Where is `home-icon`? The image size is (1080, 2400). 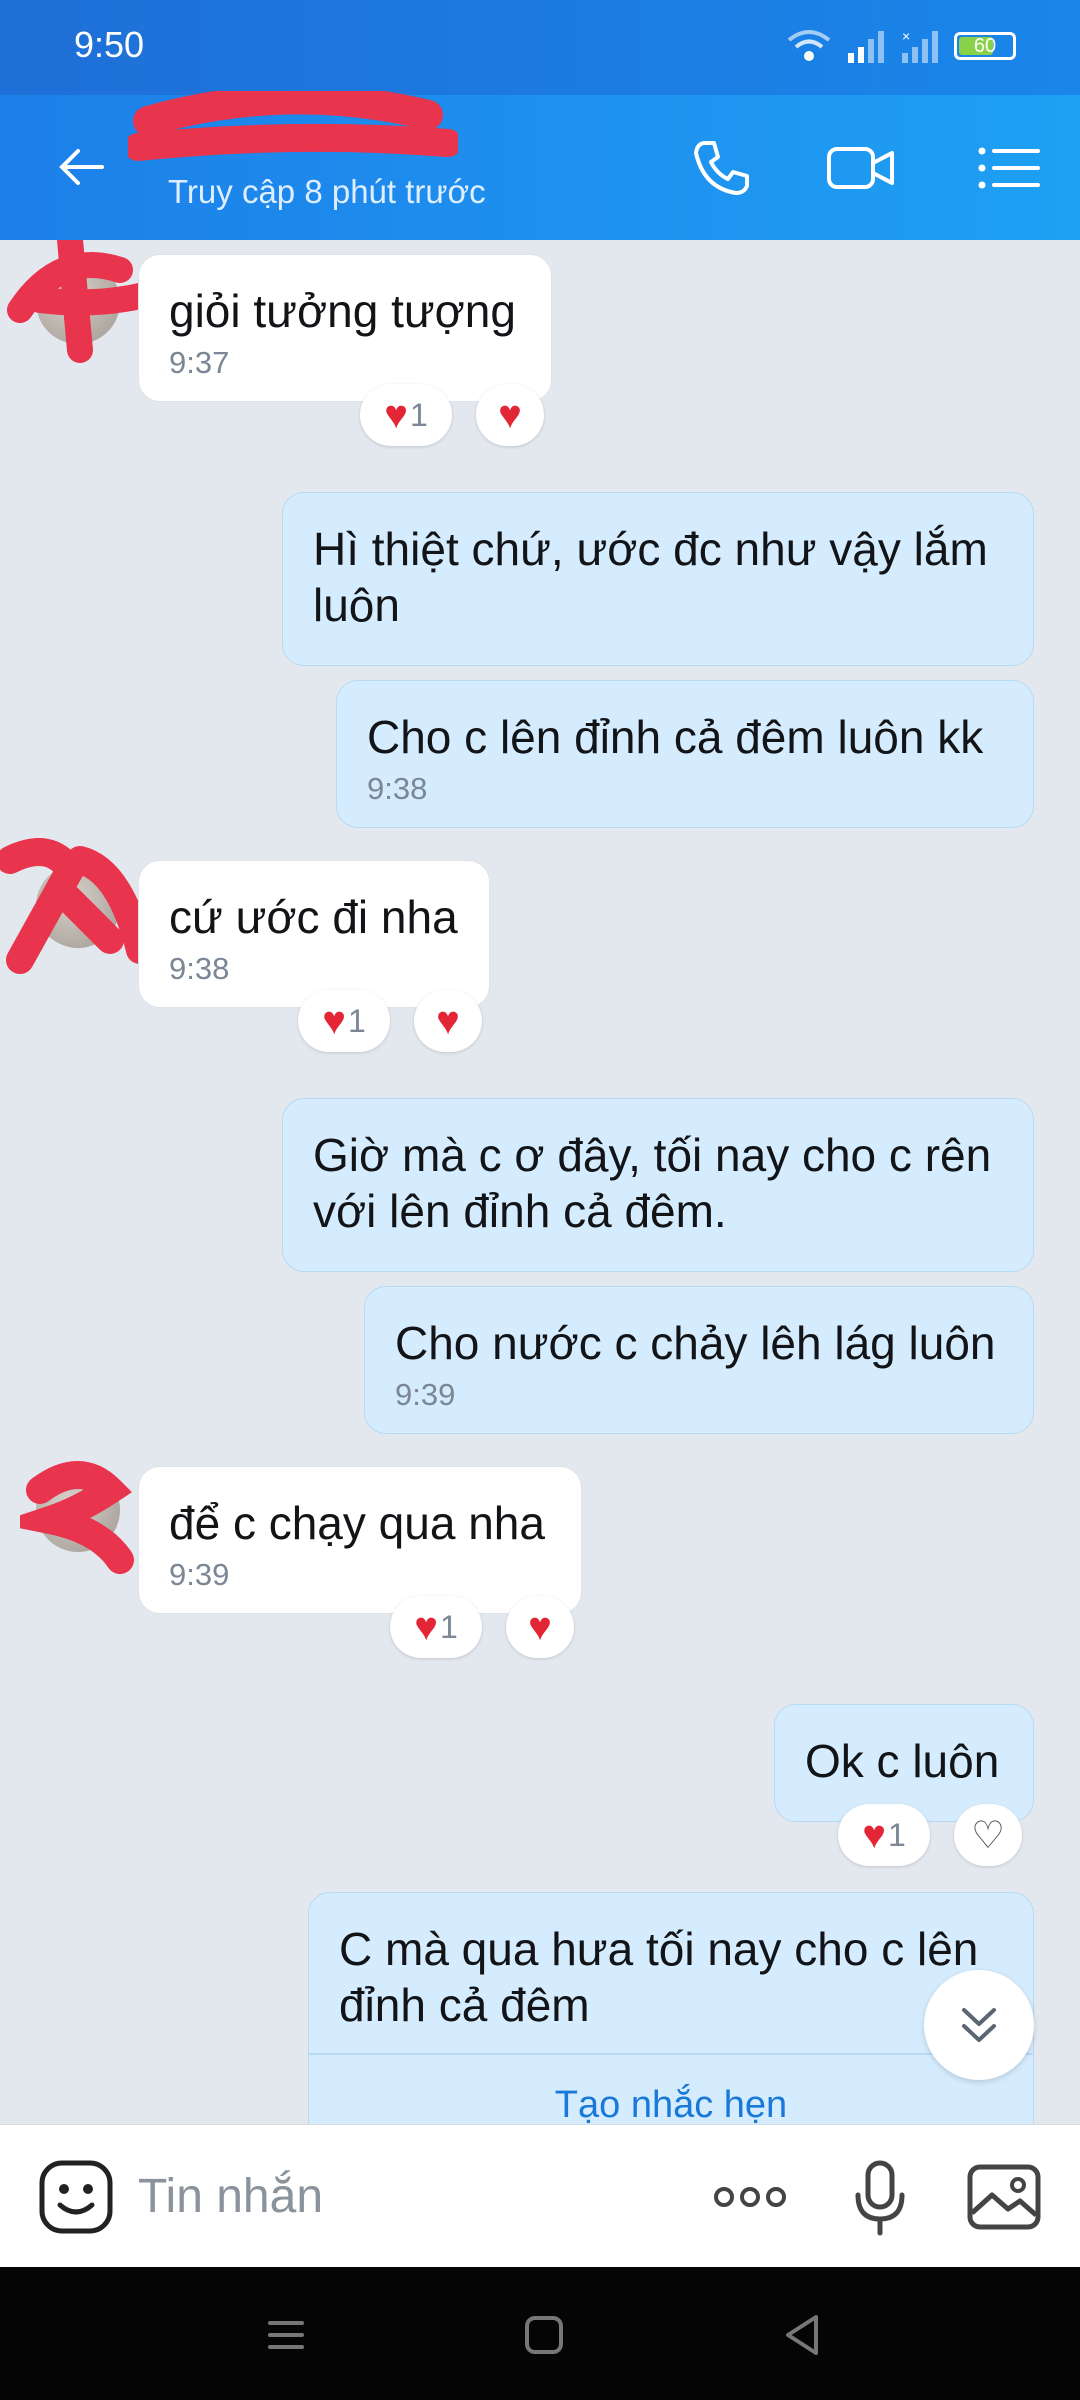
home-icon is located at coordinates (544, 2335).